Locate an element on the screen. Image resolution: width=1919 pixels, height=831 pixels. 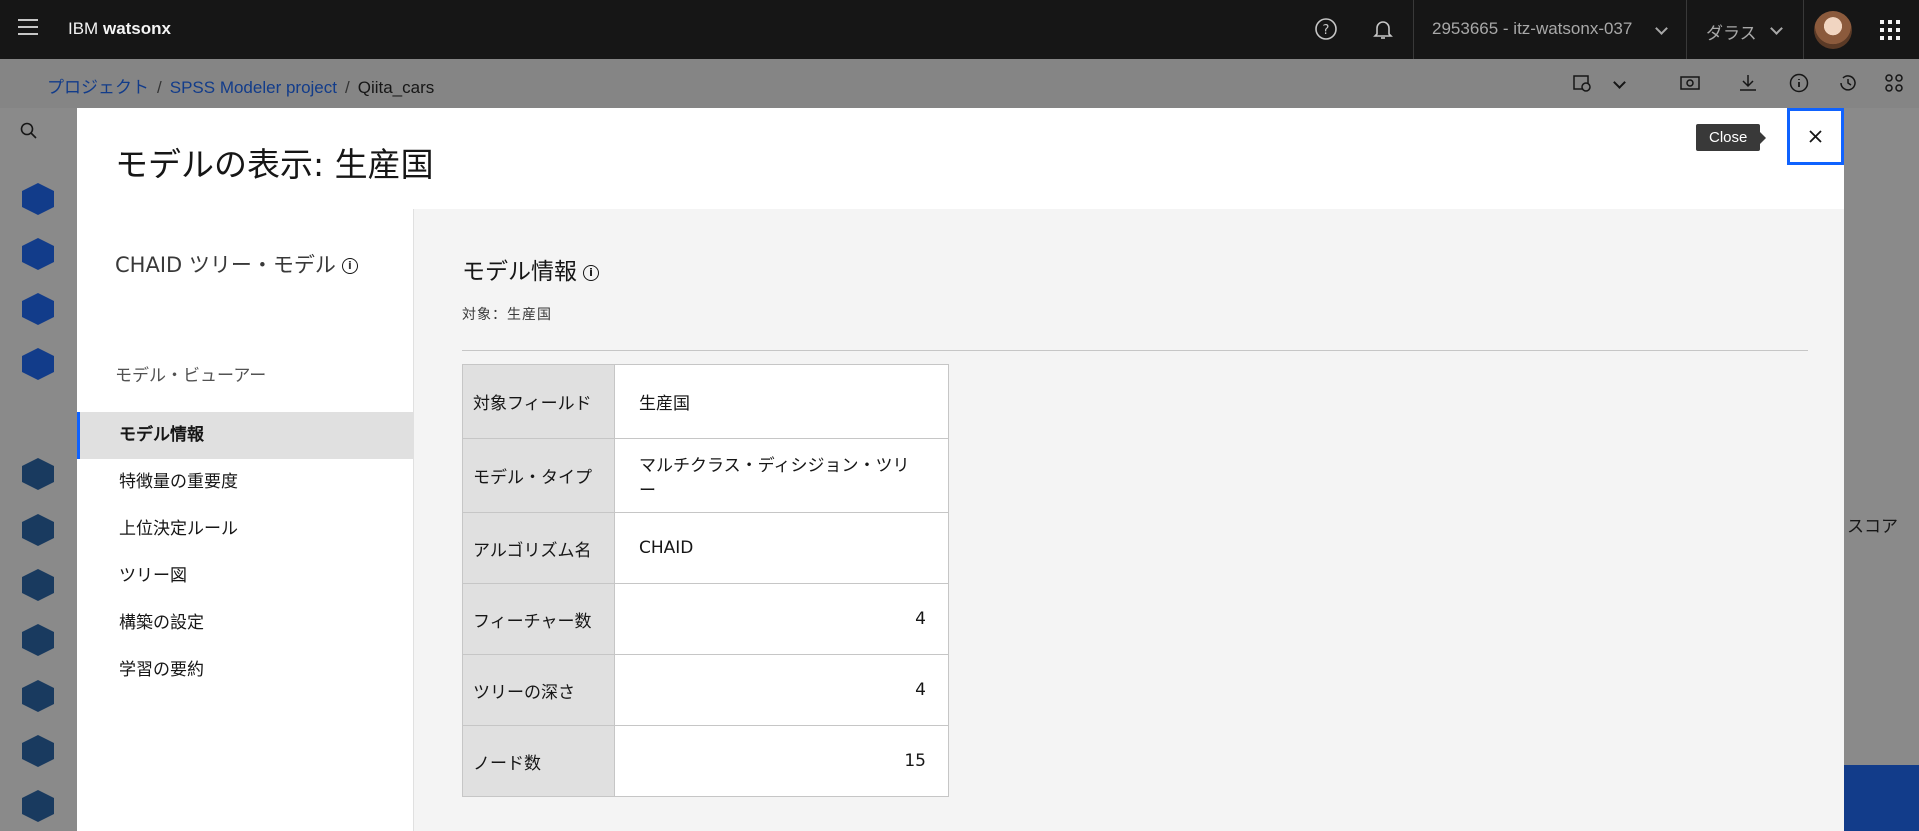
viewer-label: モデル・ビューアー is located at coordinates (191, 376).